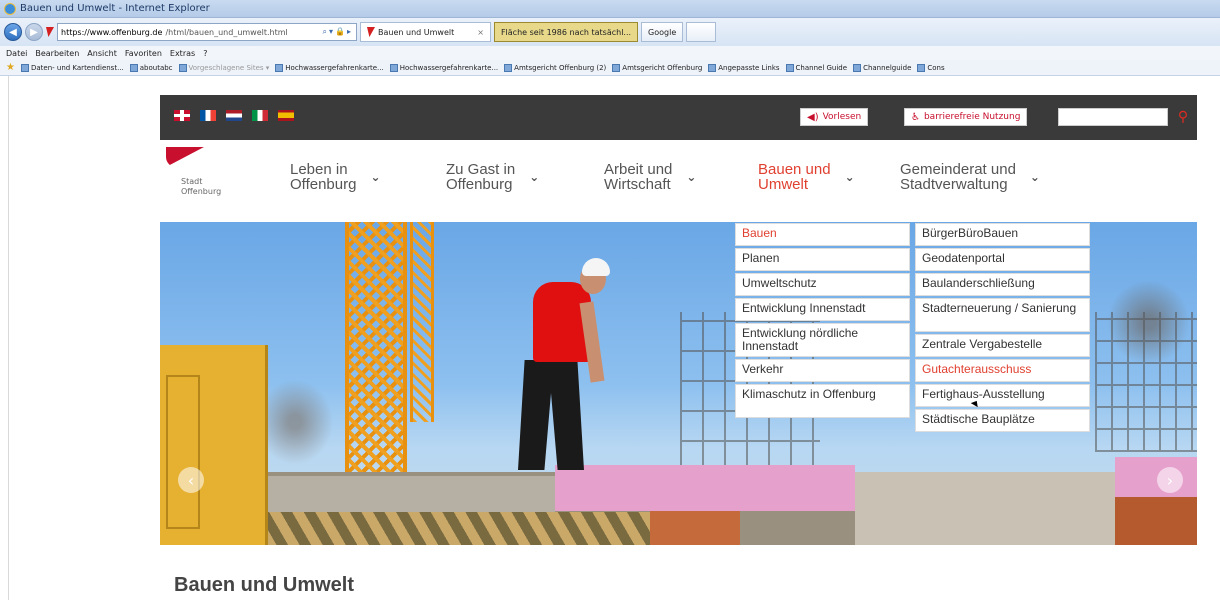 Image resolution: width=1220 pixels, height=600 pixels. Describe the element at coordinates (223, 67) in the screenshot. I see `favorite-link: Vorgeschlagene Sites ▾` at that location.